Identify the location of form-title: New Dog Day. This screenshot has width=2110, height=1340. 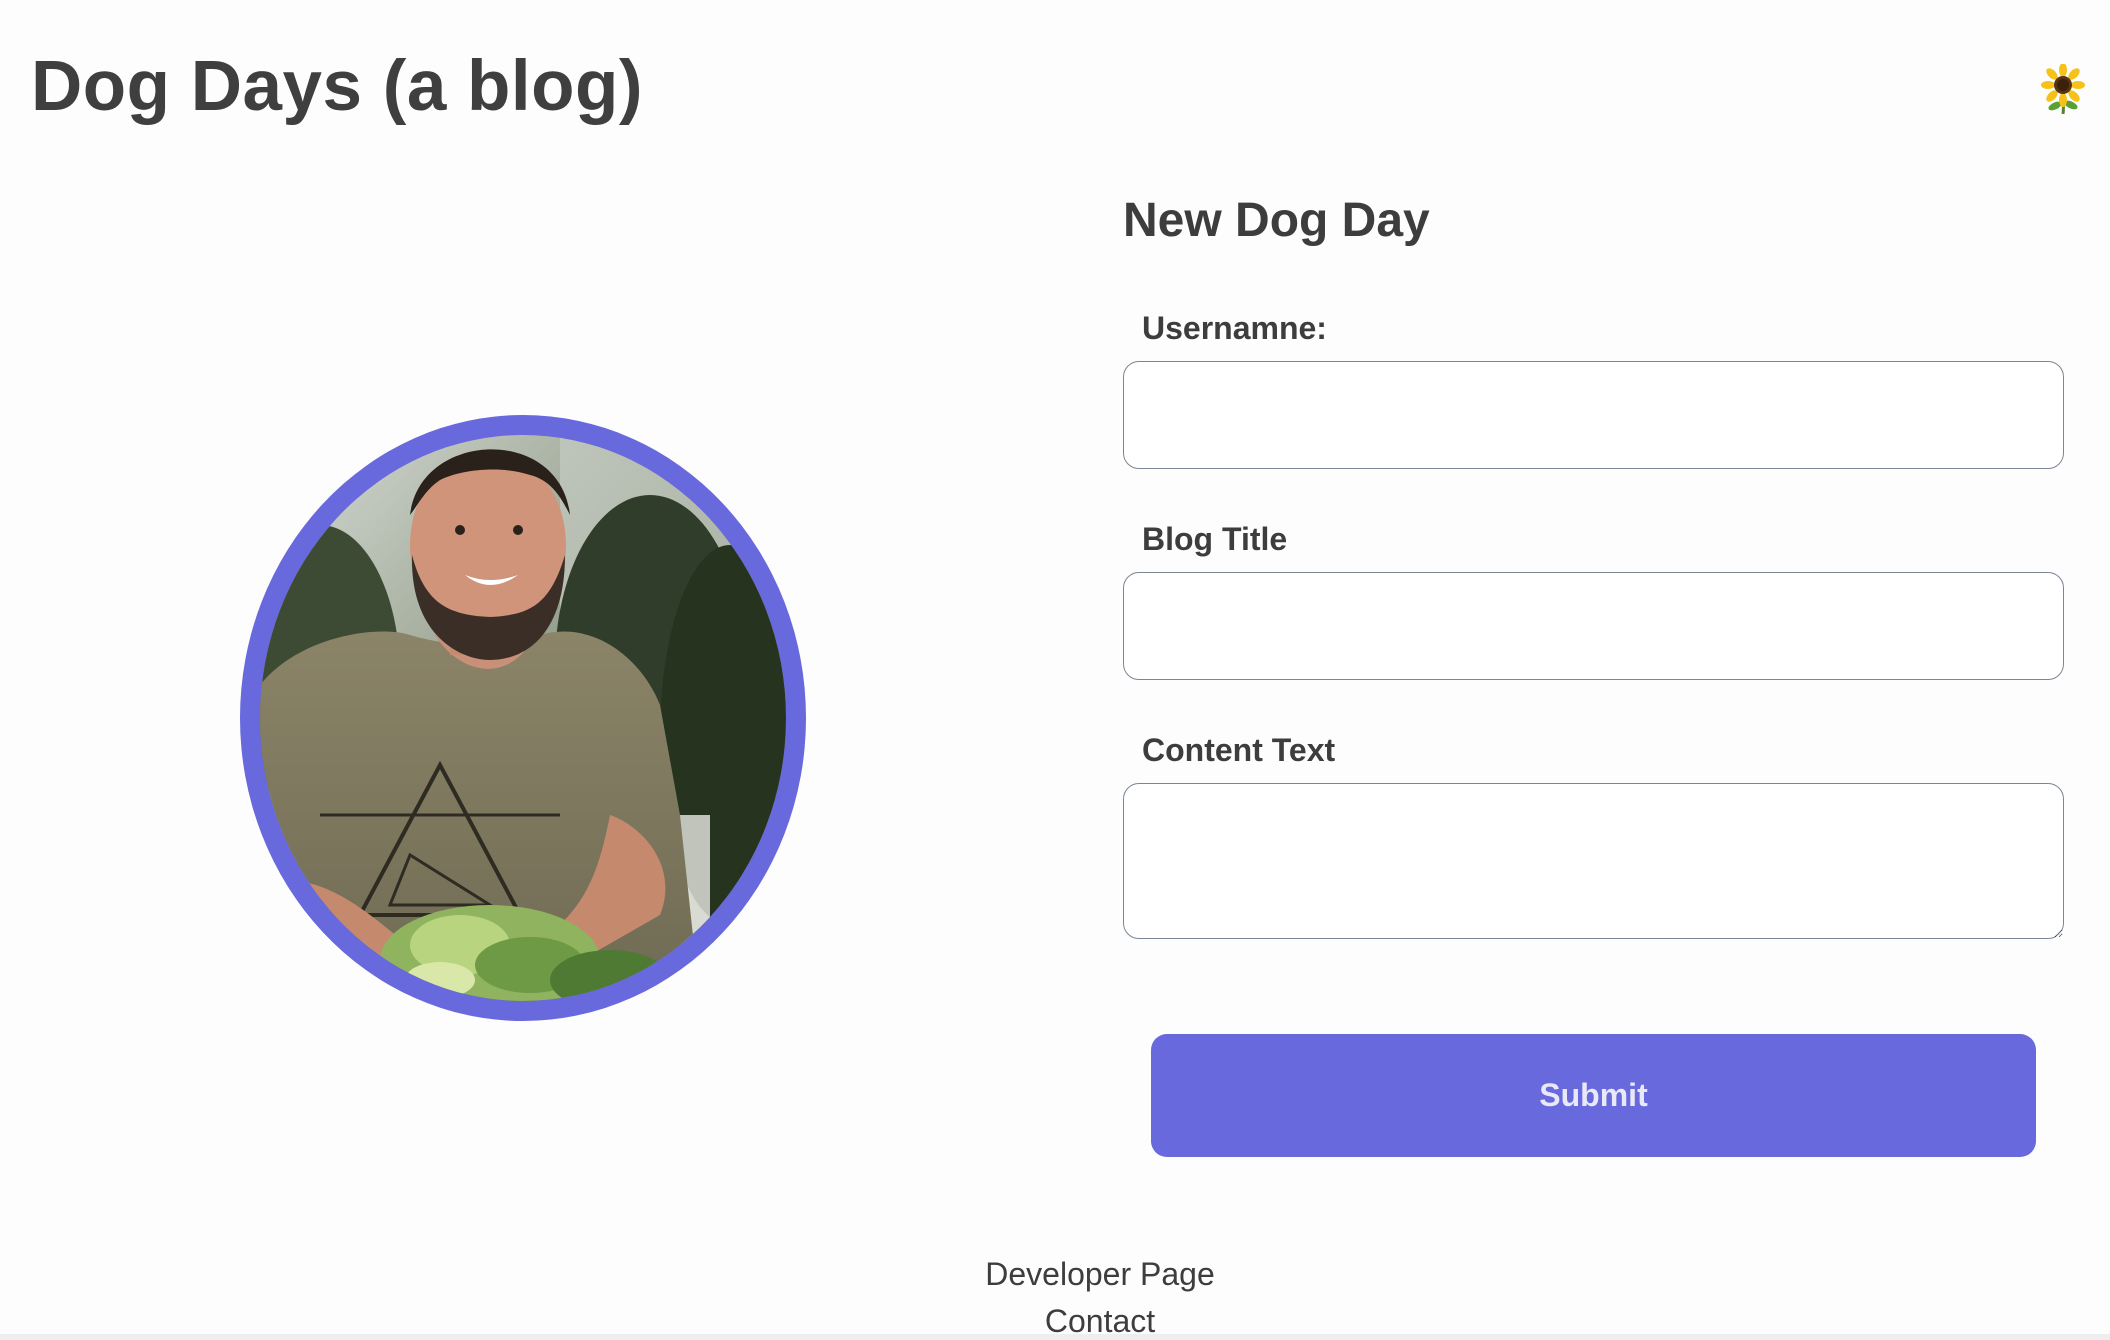
(1276, 220).